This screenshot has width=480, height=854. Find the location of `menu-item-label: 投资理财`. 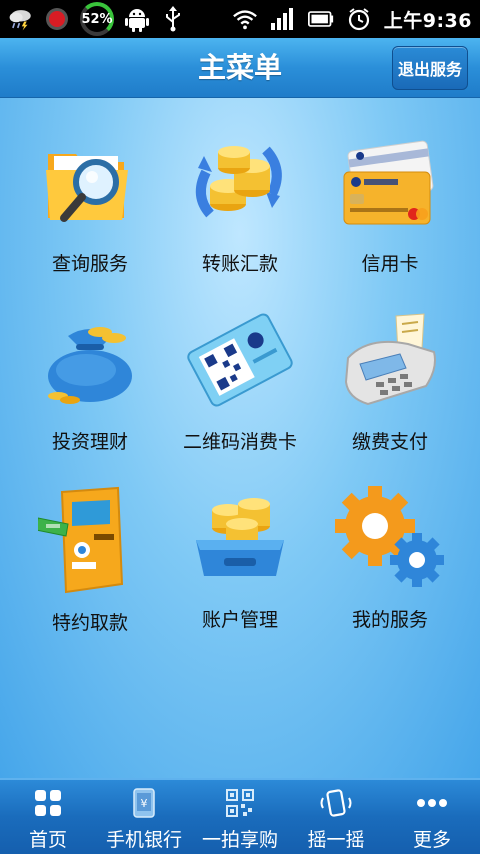

menu-item-label: 投资理财 is located at coordinates (89, 442).